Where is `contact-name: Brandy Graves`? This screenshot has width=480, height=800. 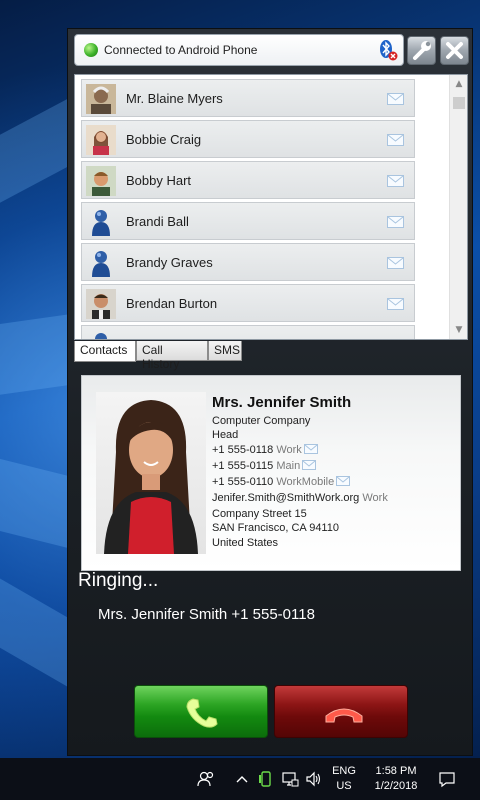 contact-name: Brandy Graves is located at coordinates (169, 262).